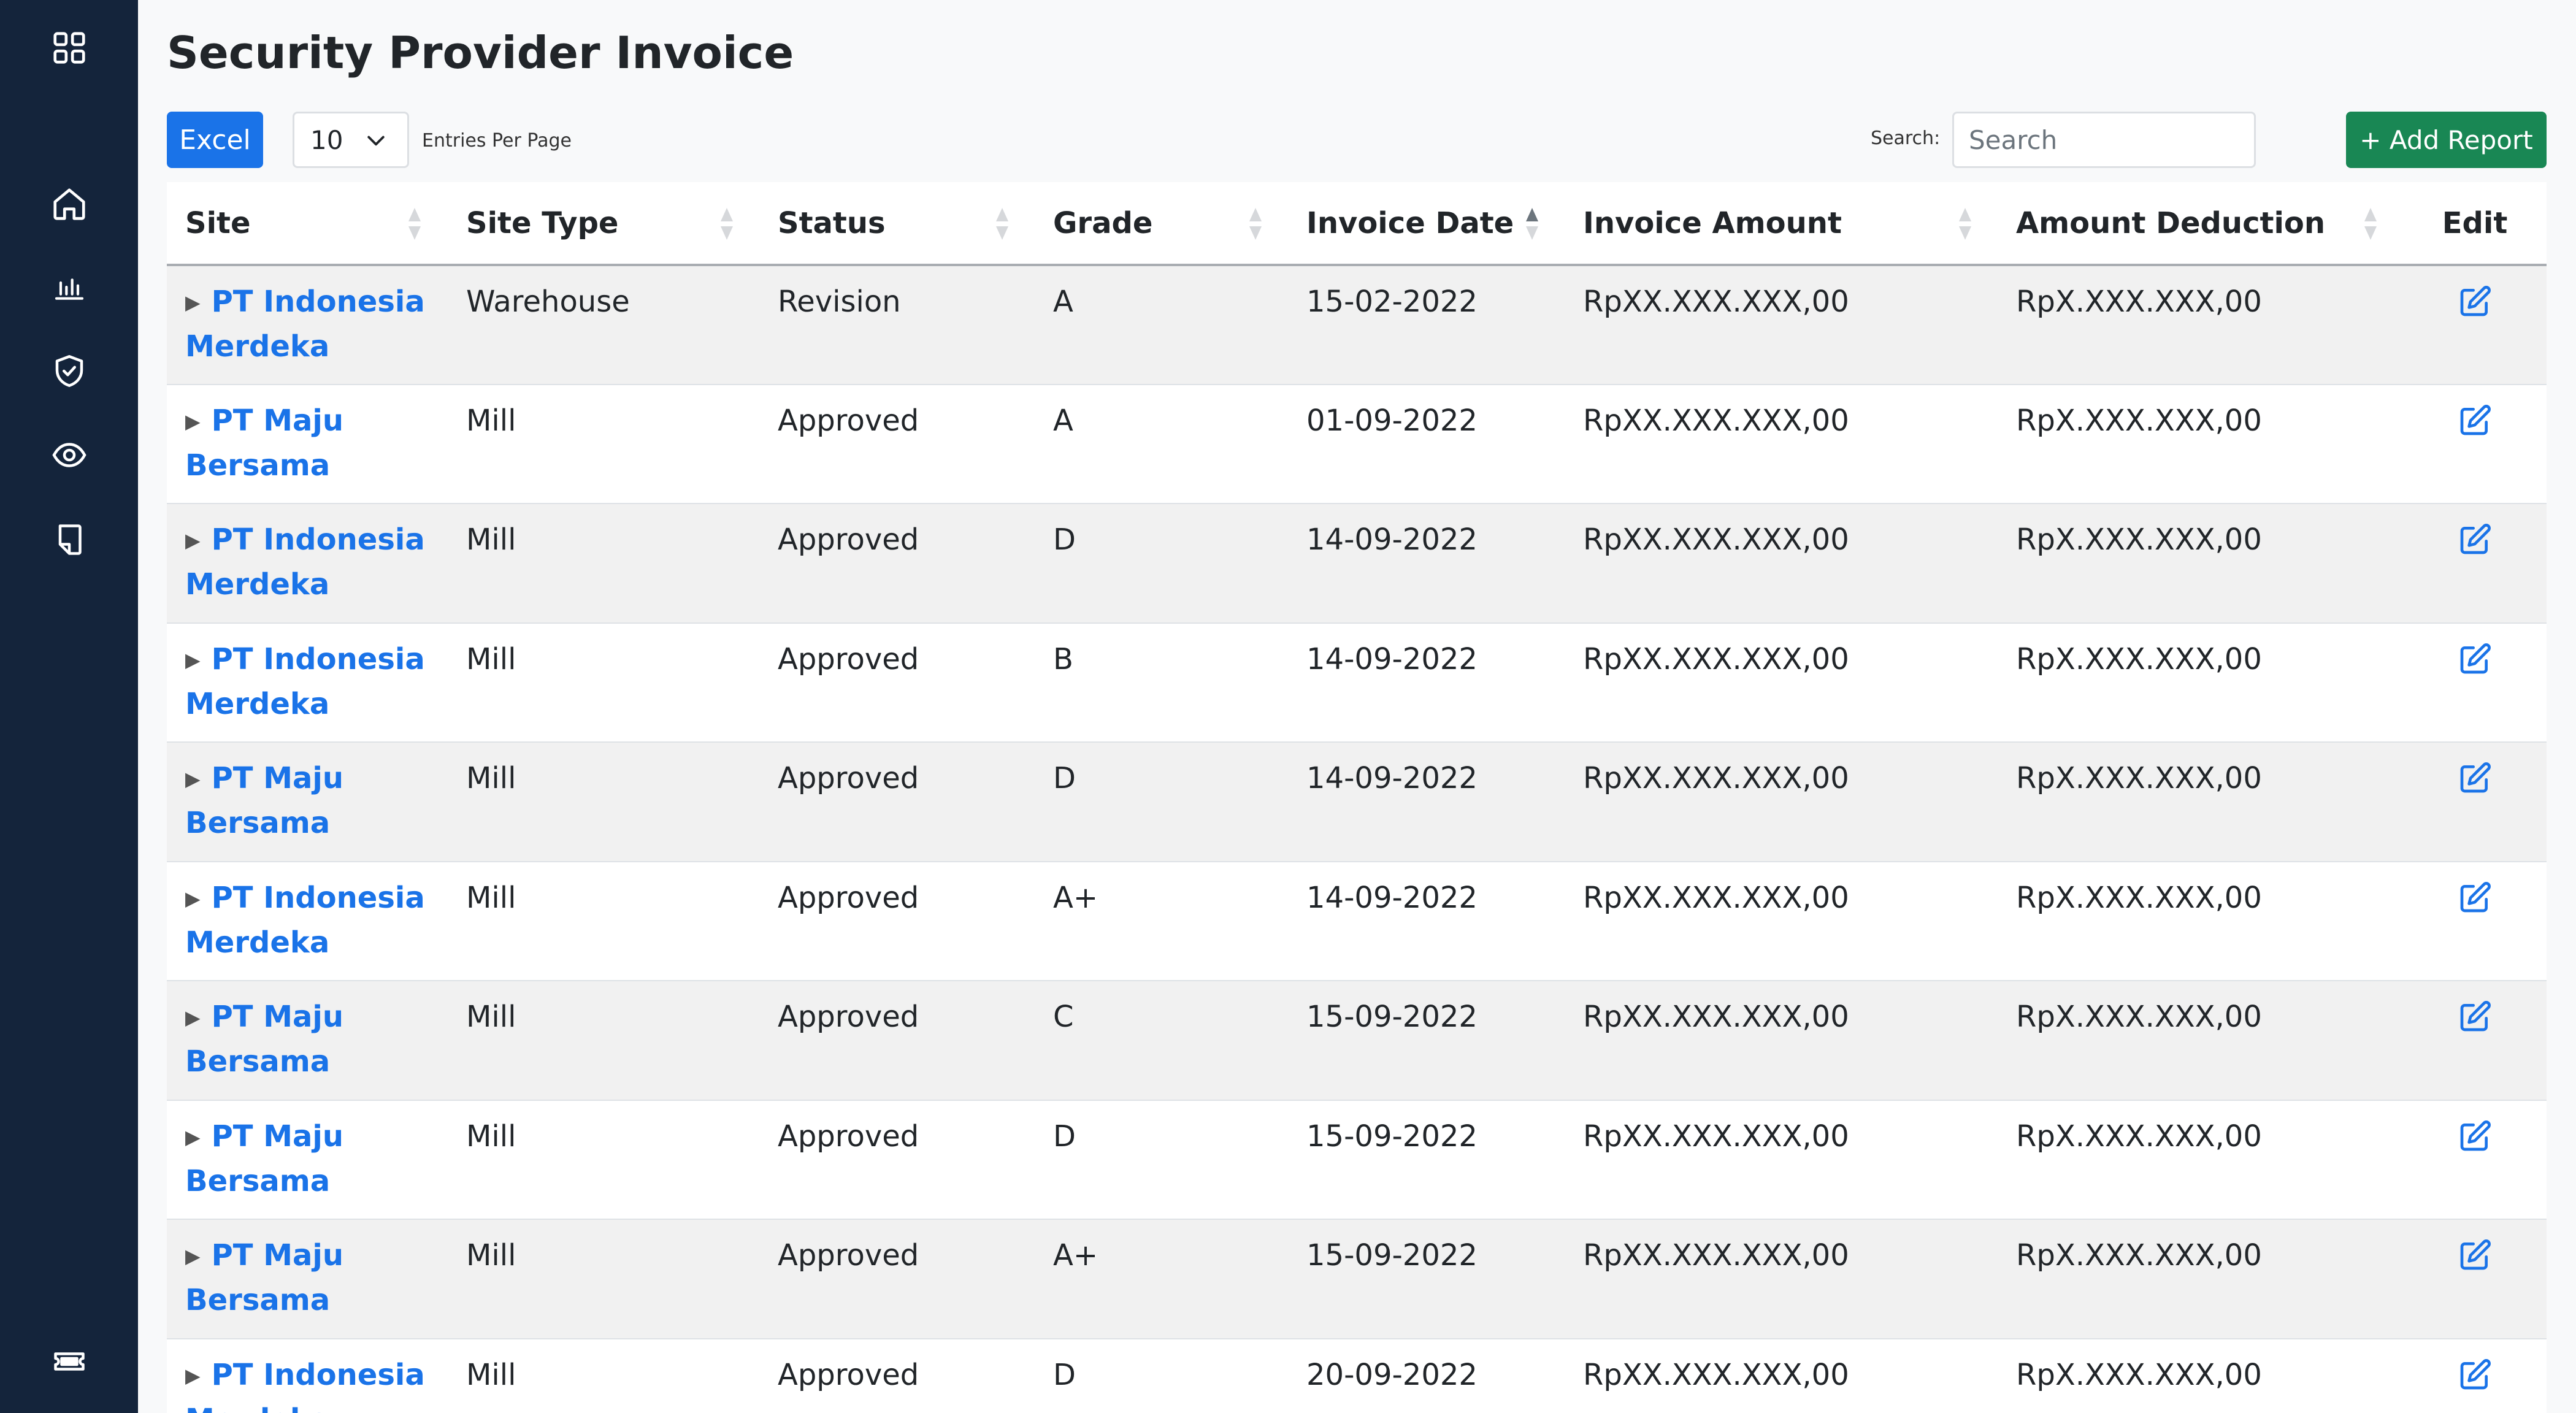  I want to click on document-icon, so click(69, 539).